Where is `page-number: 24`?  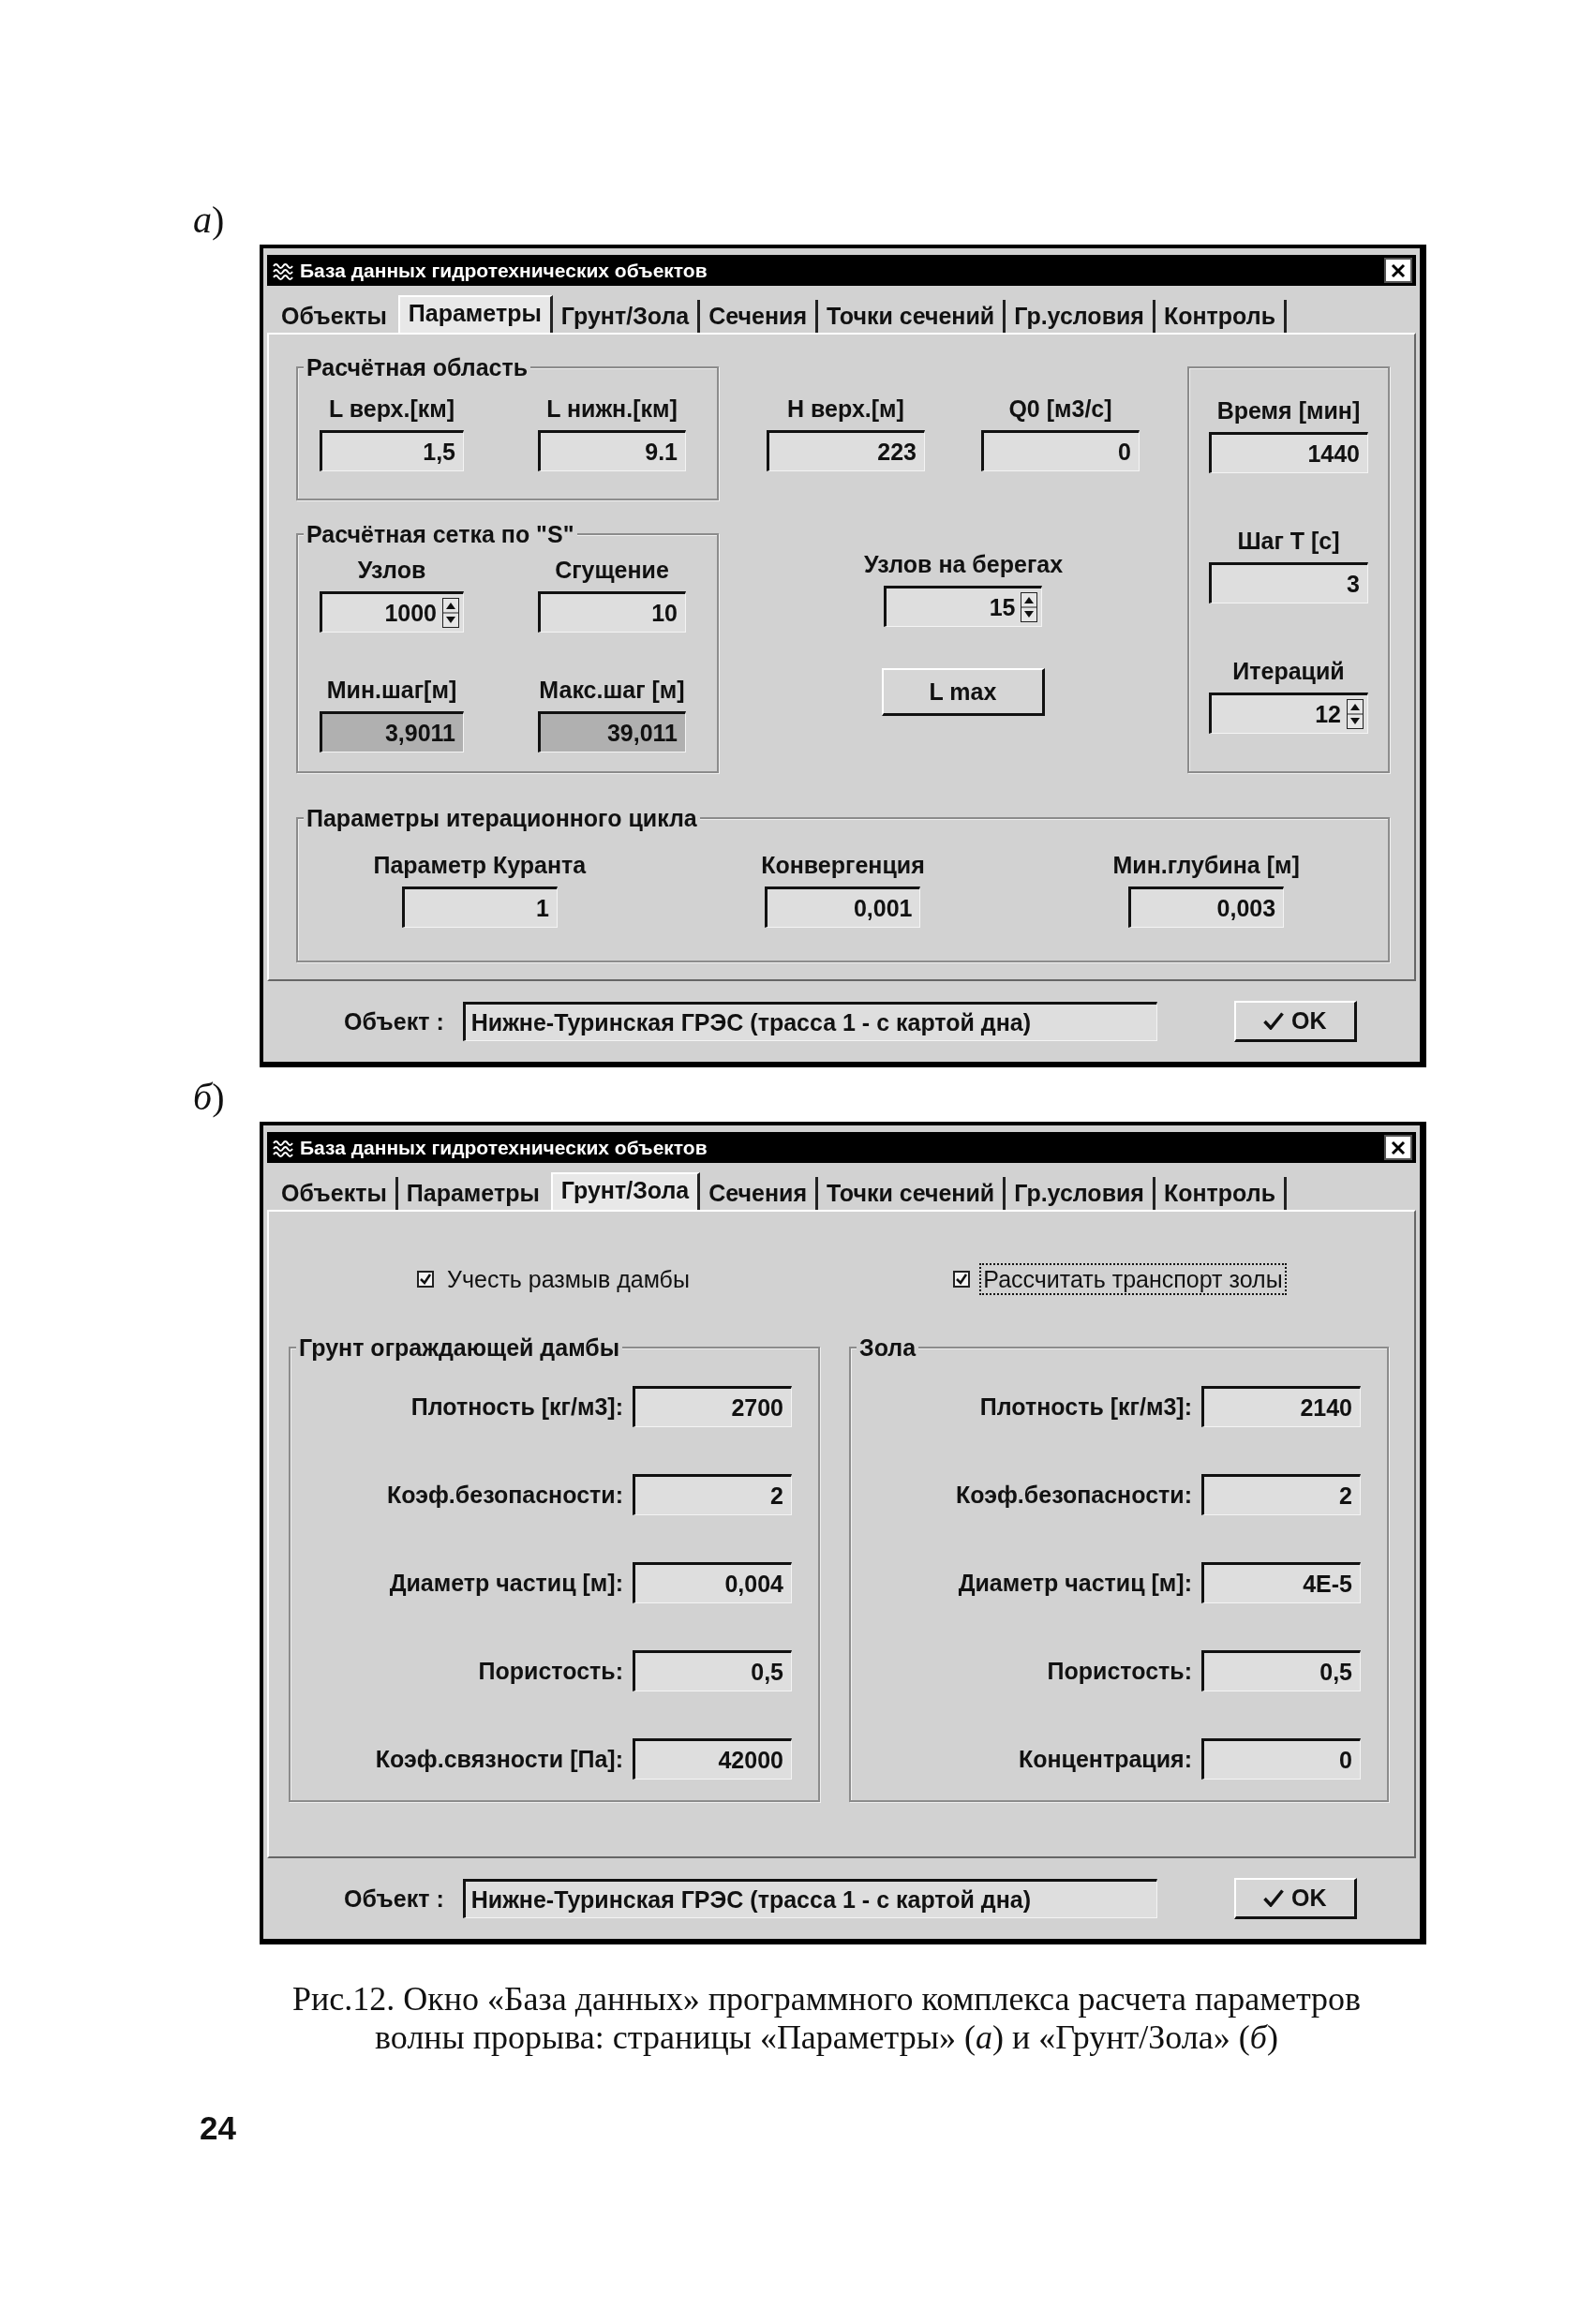 page-number: 24 is located at coordinates (218, 2128).